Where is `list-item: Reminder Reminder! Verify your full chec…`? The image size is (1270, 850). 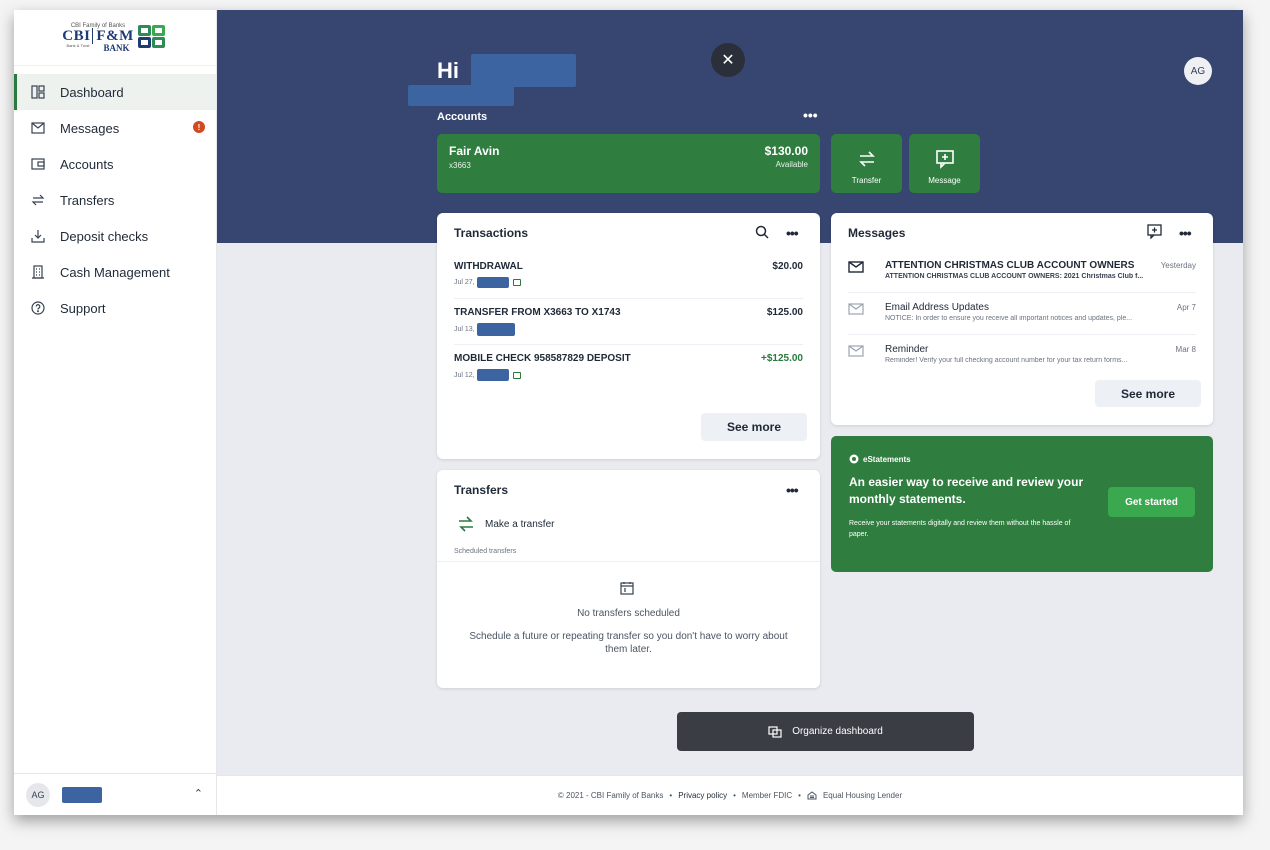
list-item: Reminder Reminder! Verify your full chec… is located at coordinates (1022, 357).